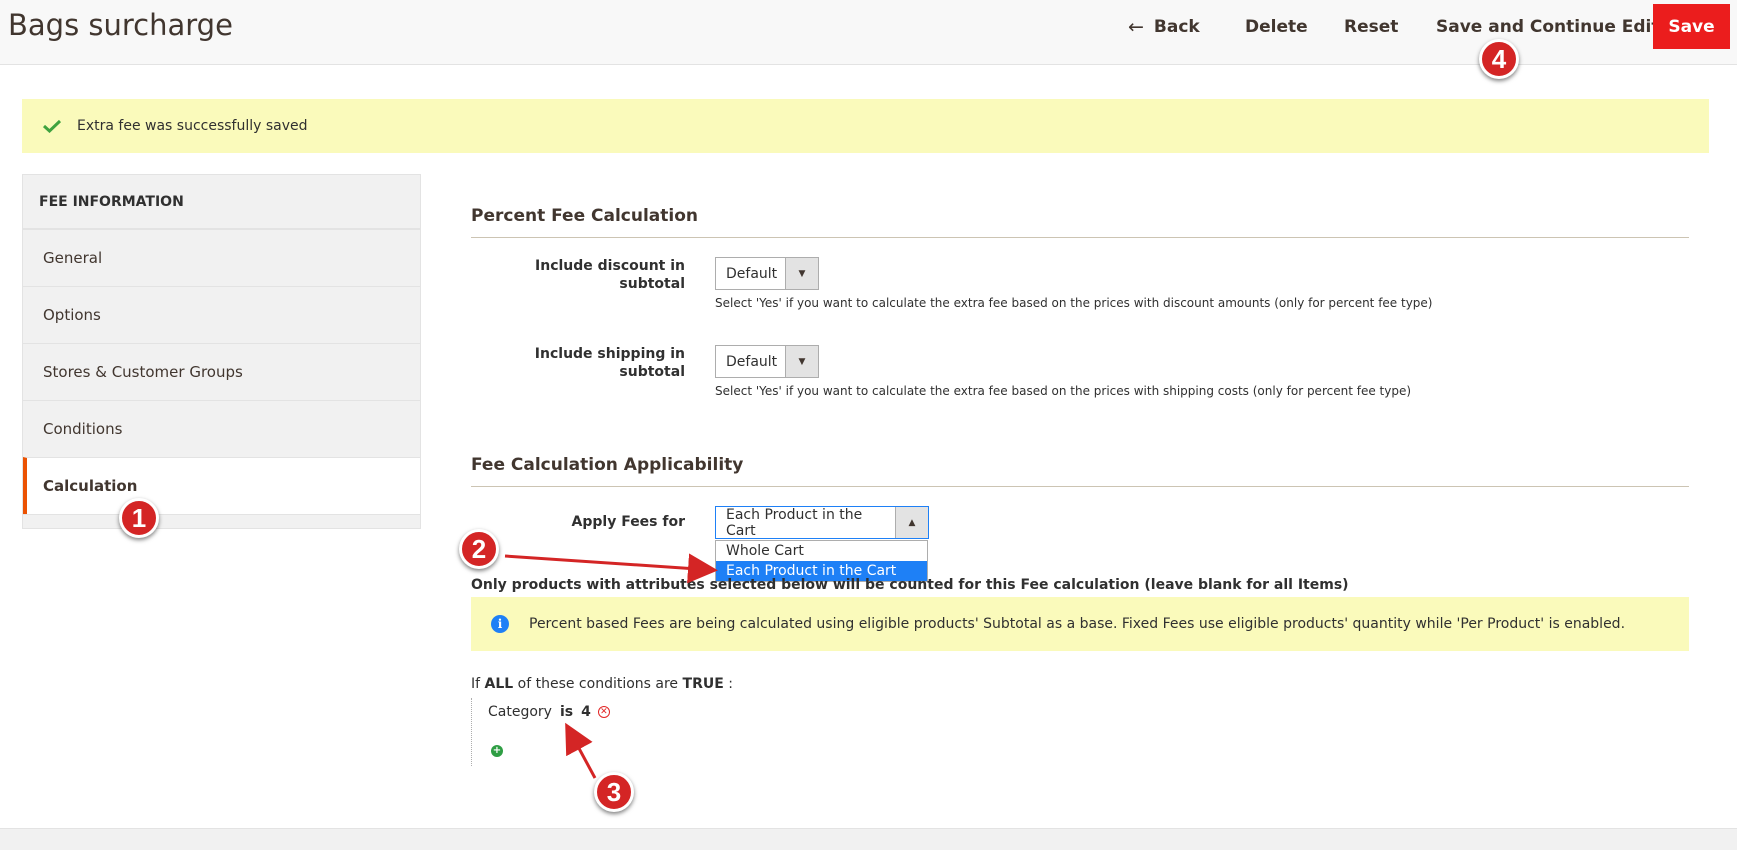 Image resolution: width=1737 pixels, height=850 pixels. What do you see at coordinates (192, 126) in the screenshot?
I see `success-message-text: Extra fee was successfully saved` at bounding box center [192, 126].